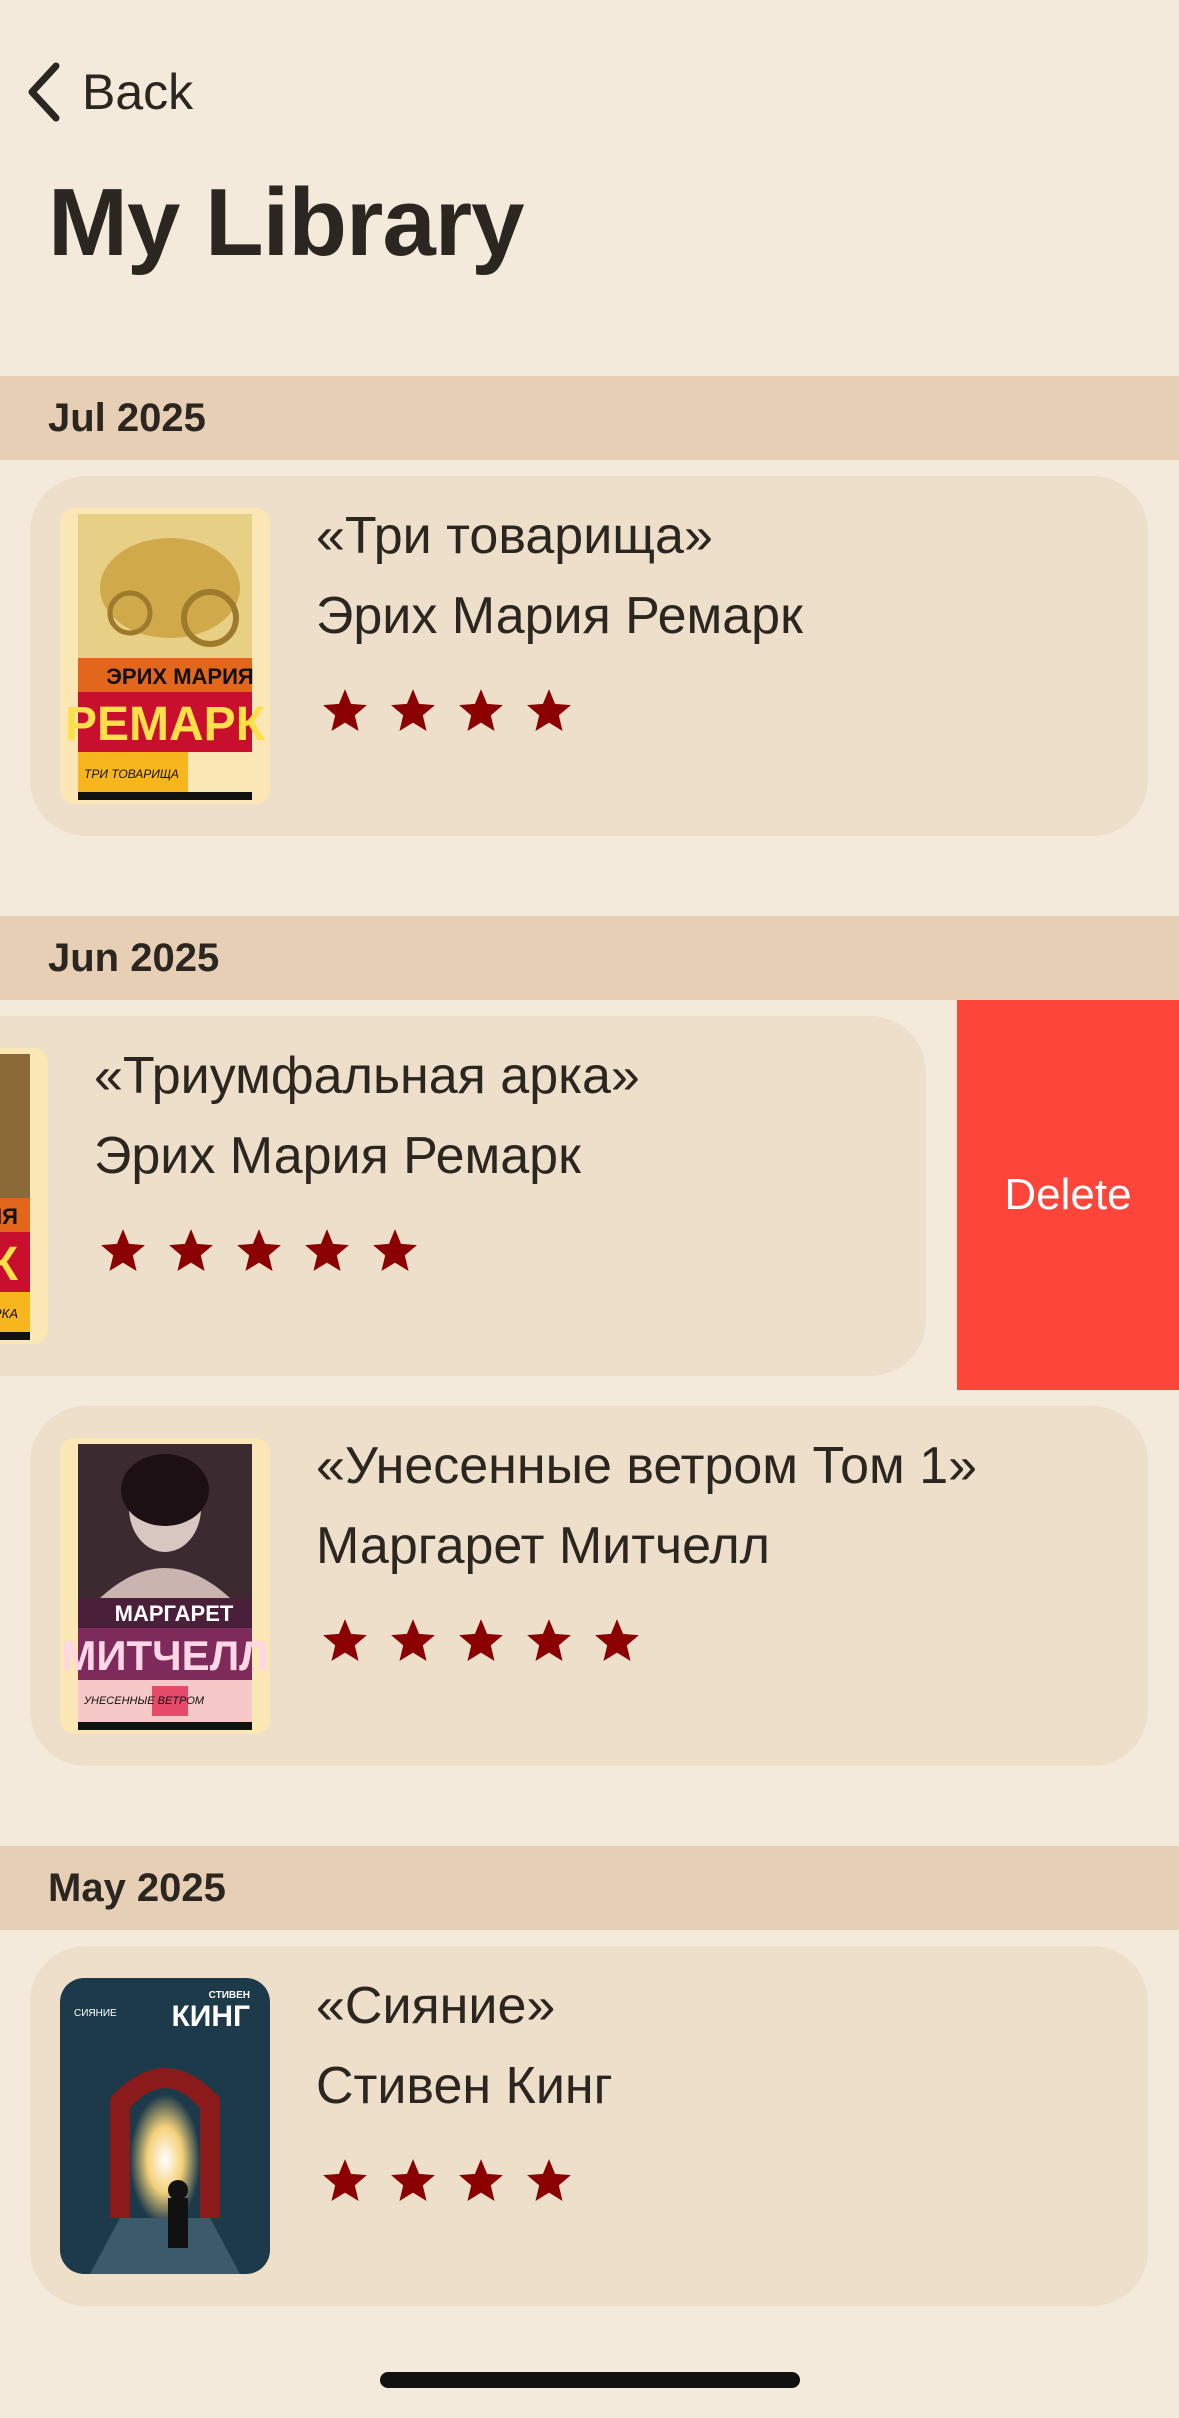 This screenshot has width=1179, height=2418. Describe the element at coordinates (286, 222) in the screenshot. I see `page-title: My Library` at that location.